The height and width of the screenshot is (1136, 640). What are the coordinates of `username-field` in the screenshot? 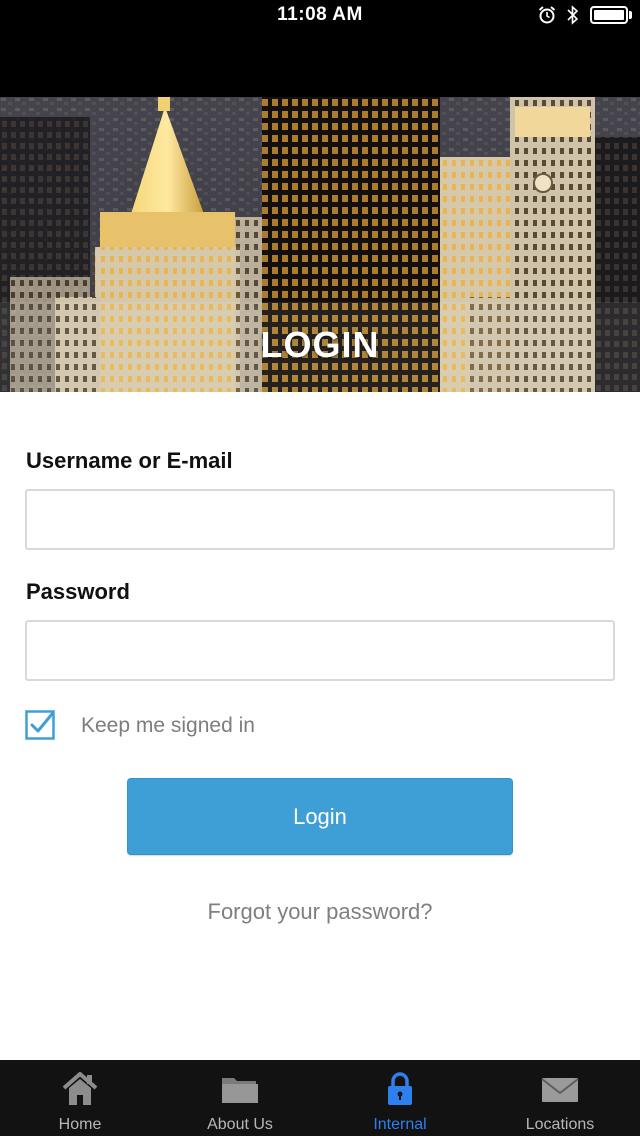 It's located at (320, 519).